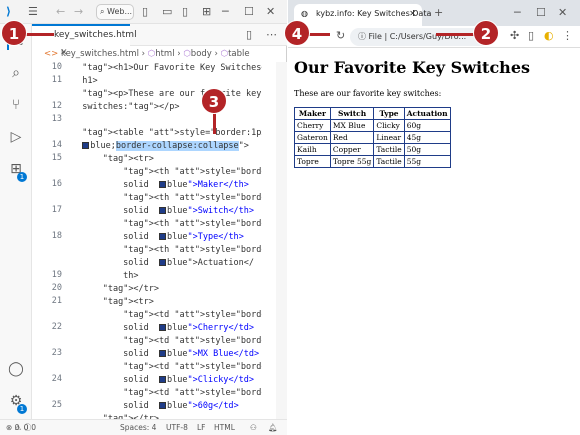 Image resolution: width=580 pixels, height=435 pixels. I want to click on browser-tab-close-icon: ✕, so click(412, 14).